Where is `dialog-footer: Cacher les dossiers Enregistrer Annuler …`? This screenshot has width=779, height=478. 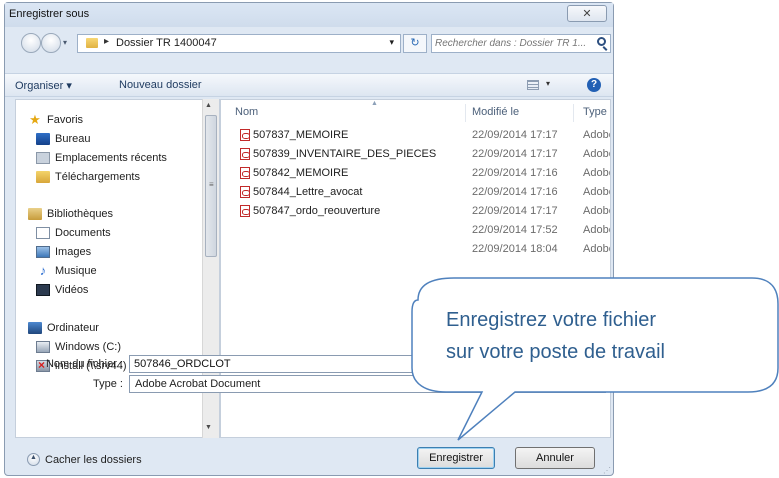
dialog-footer: Cacher les dossiers Enregistrer Annuler … is located at coordinates (309, 459).